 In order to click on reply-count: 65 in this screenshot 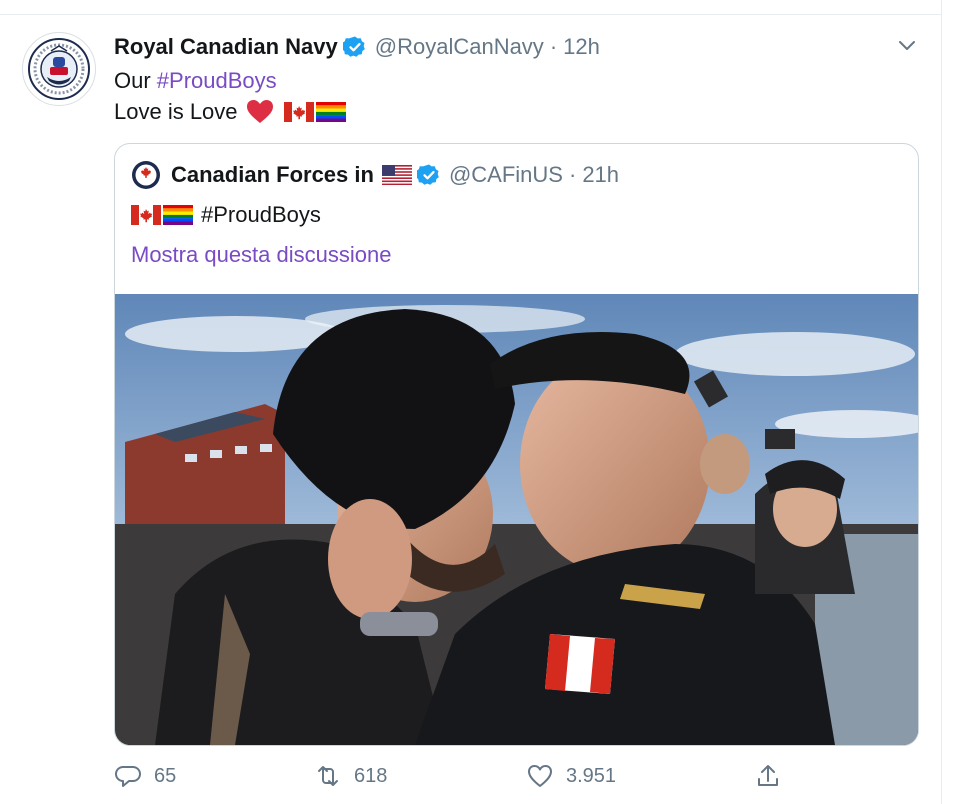, I will do `click(165, 775)`.